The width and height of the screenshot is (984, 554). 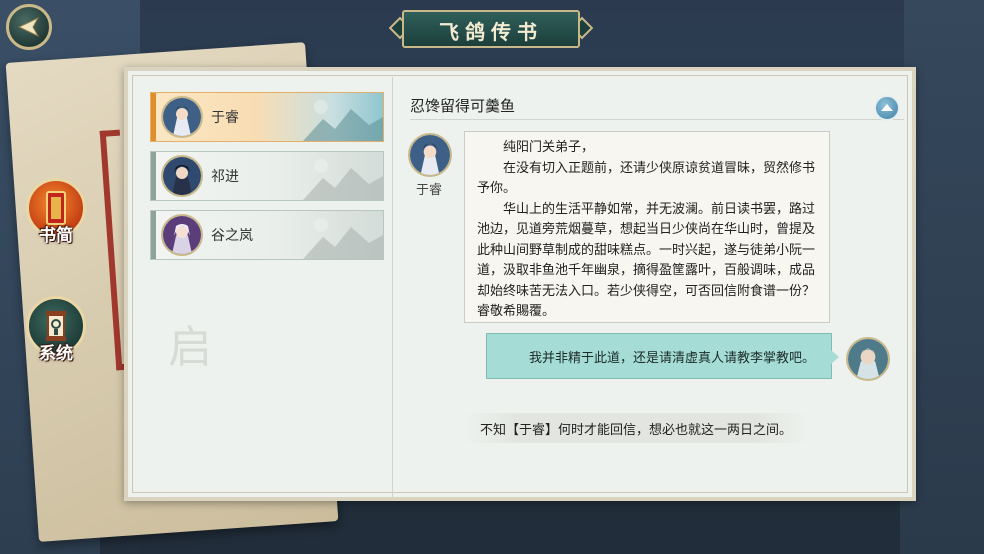 What do you see at coordinates (657, 119) in the screenshot?
I see `subject-divider` at bounding box center [657, 119].